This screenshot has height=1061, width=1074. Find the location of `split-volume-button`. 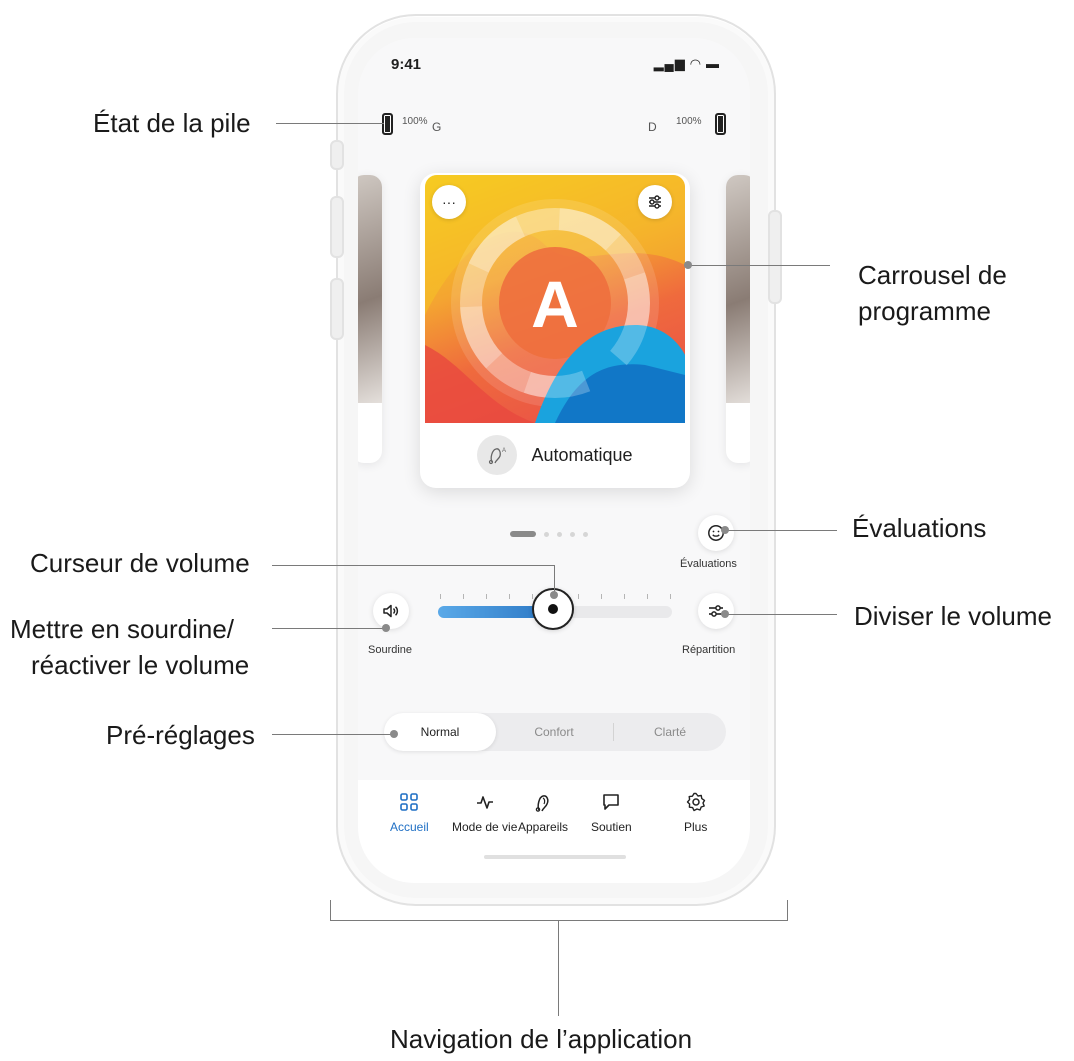

split-volume-button is located at coordinates (716, 611).